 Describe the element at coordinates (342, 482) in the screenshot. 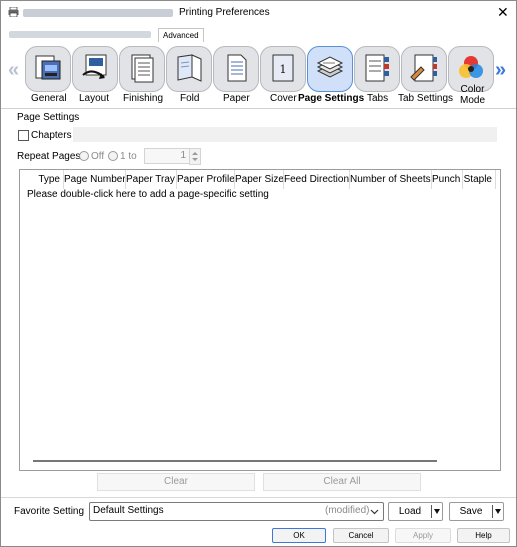

I see `clear-all-button: Clear All` at that location.